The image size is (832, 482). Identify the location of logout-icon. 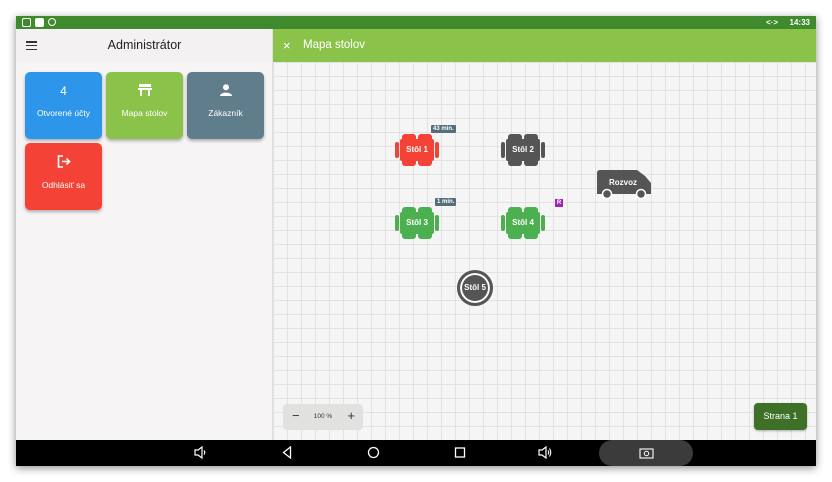
(64, 161).